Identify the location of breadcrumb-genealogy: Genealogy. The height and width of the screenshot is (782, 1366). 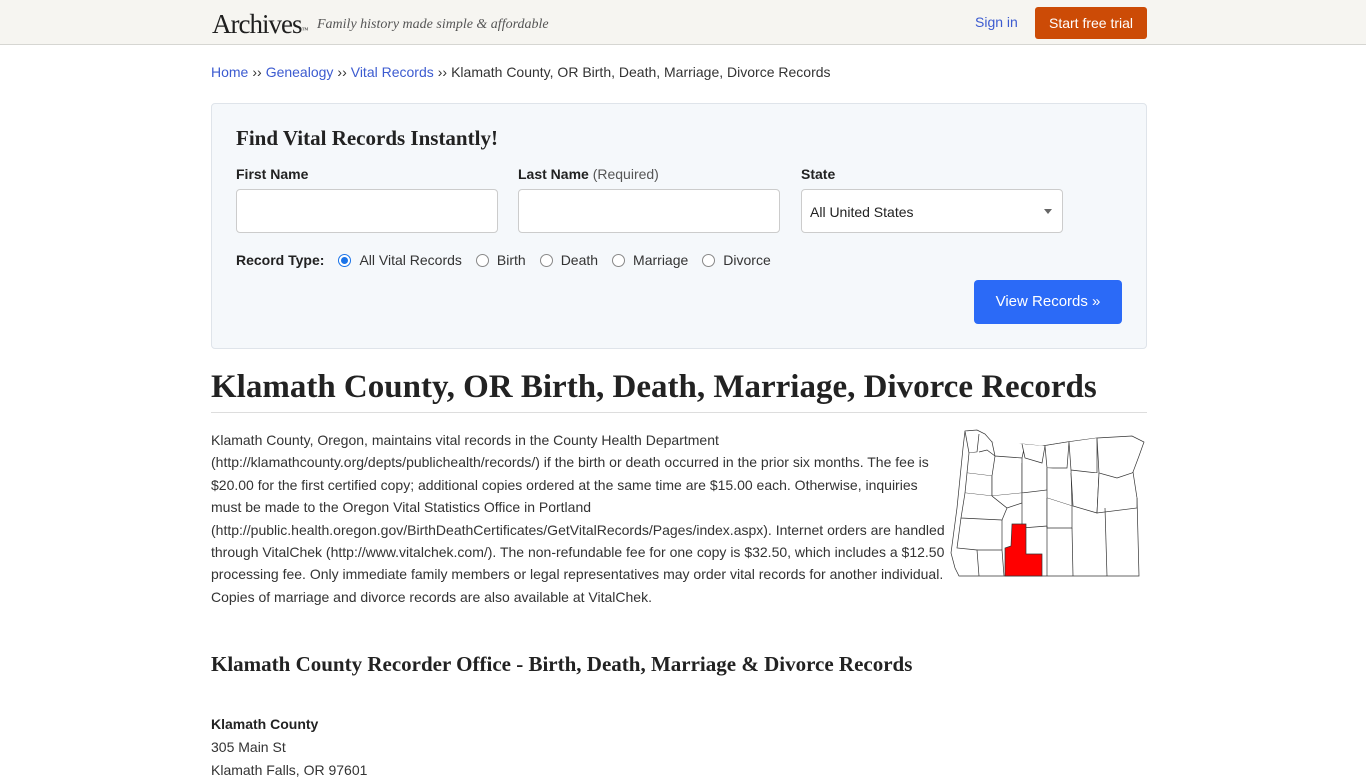
(300, 72).